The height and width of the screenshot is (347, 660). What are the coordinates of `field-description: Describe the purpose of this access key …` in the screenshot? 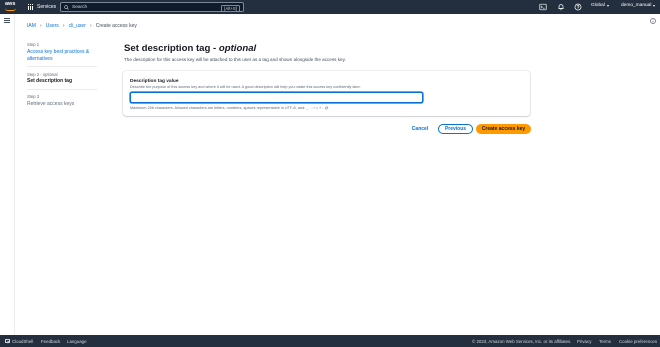 It's located at (245, 87).